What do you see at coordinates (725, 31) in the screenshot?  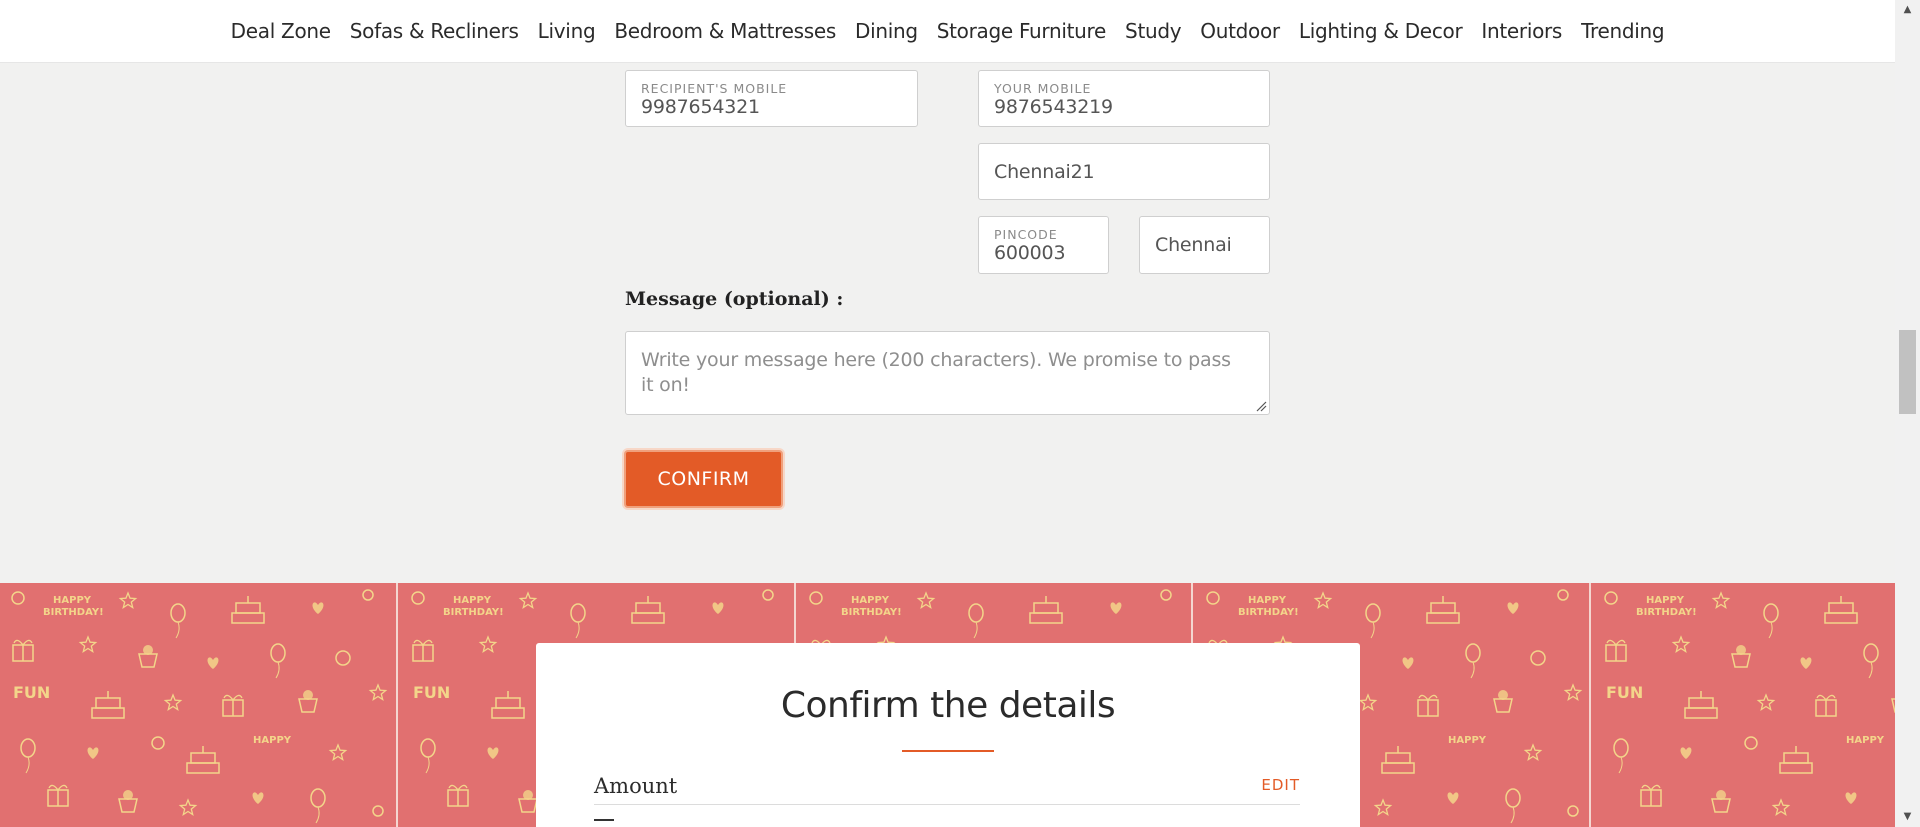 I see `nav-item-bedroom-mattresses: Bedroom & Mattresses` at bounding box center [725, 31].